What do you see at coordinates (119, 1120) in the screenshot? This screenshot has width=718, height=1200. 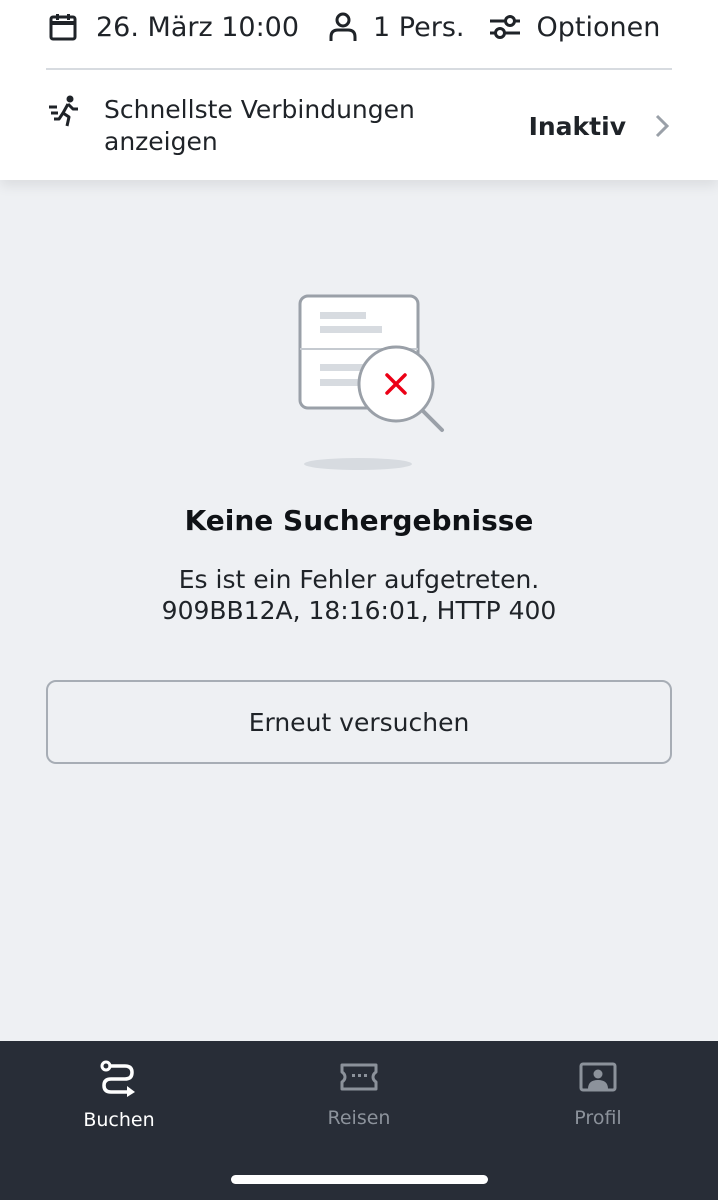 I see `nav-label-buchen: Buchen` at bounding box center [119, 1120].